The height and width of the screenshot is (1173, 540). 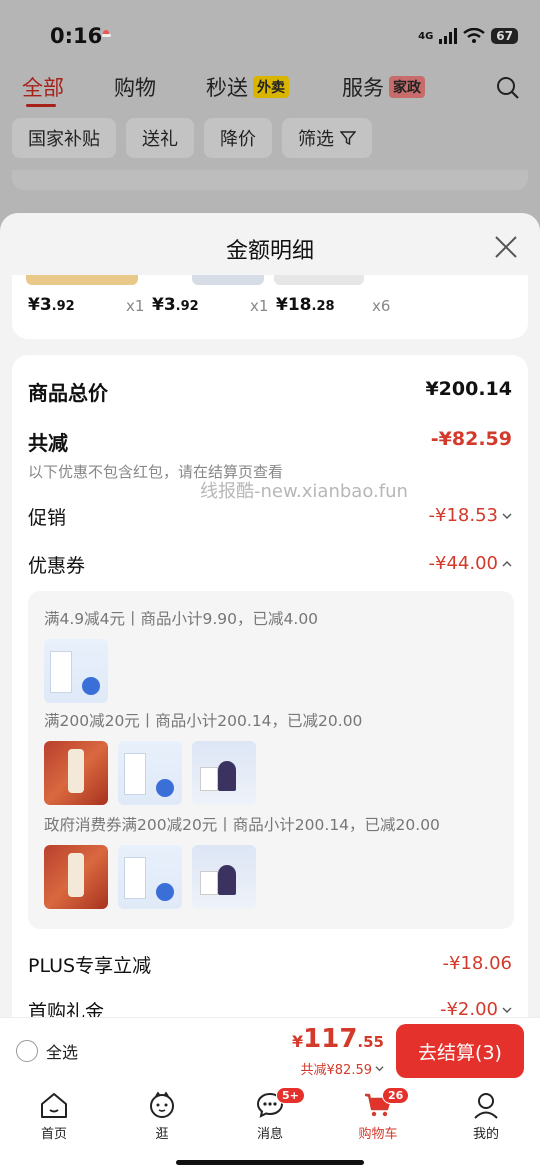 I want to click on coupon-rule: 满4.9减4元丨商品小计9.90，已减4.00, so click(x=181, y=619).